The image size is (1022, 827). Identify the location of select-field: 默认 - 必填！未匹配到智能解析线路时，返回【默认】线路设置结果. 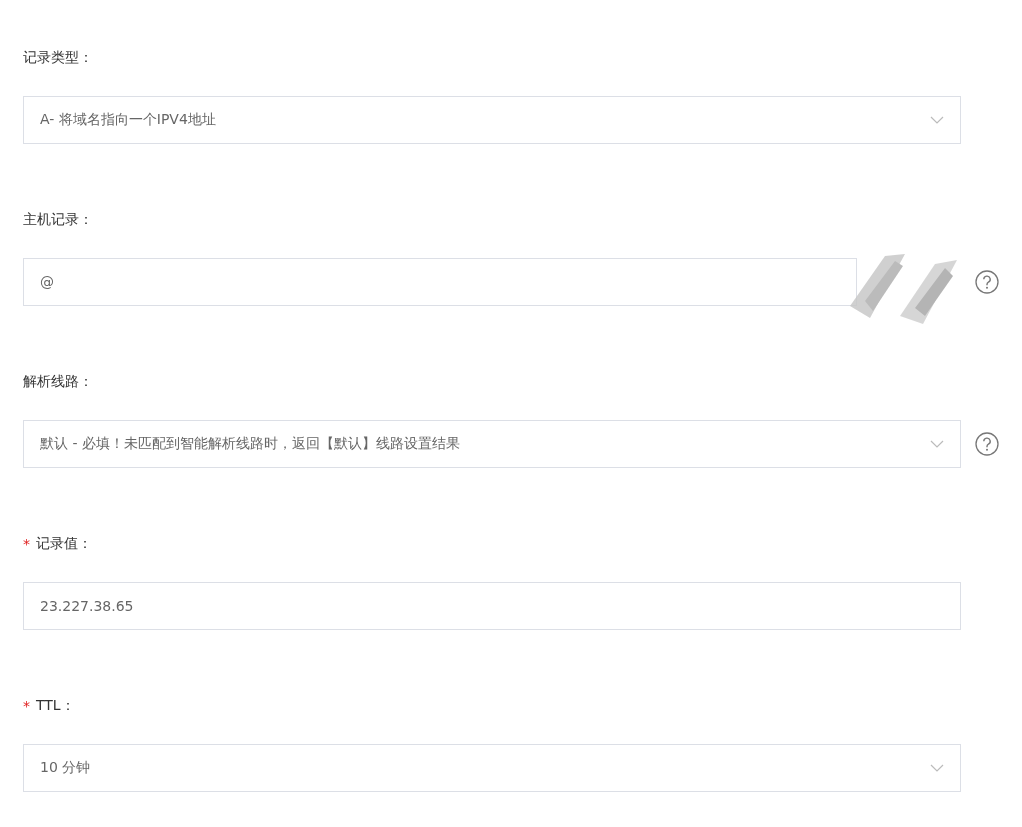
(492, 444).